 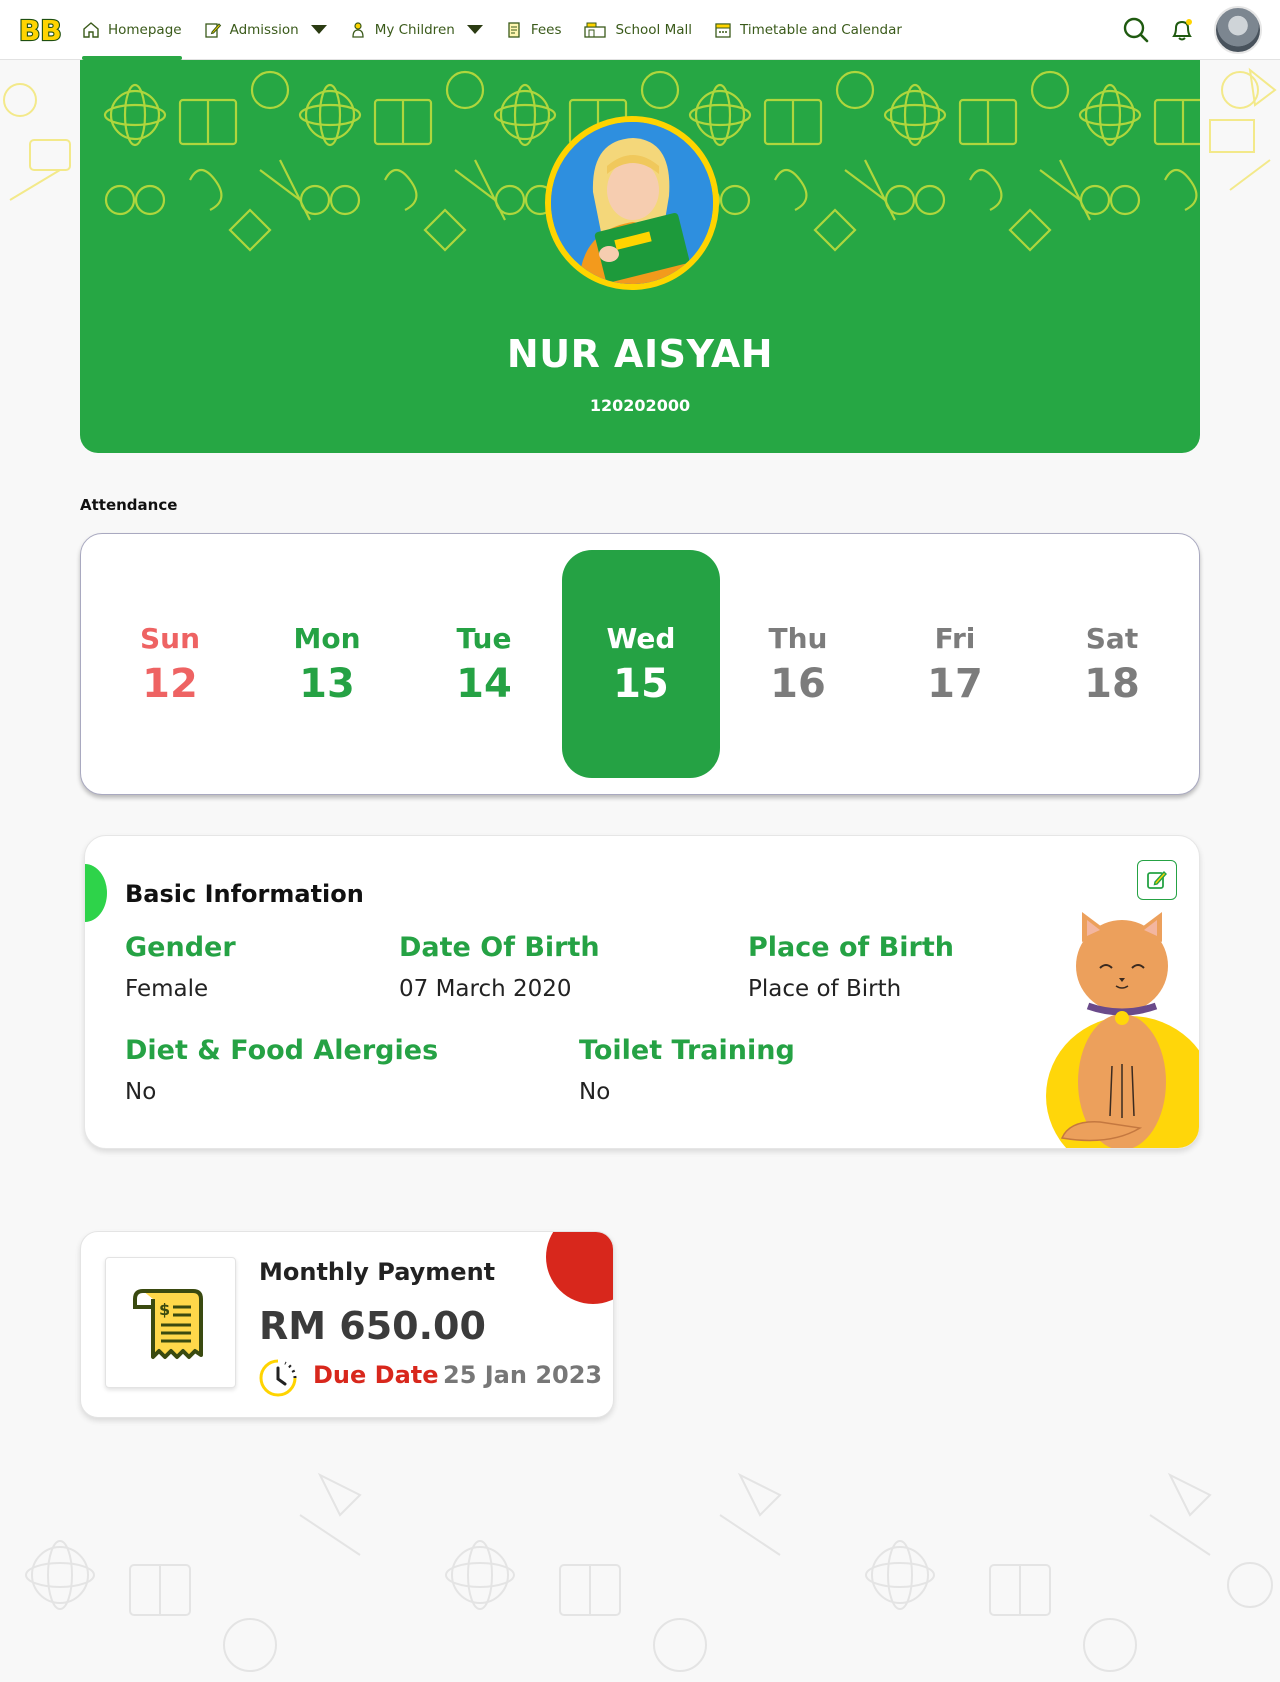 I want to click on day-number: 12, so click(x=170, y=683).